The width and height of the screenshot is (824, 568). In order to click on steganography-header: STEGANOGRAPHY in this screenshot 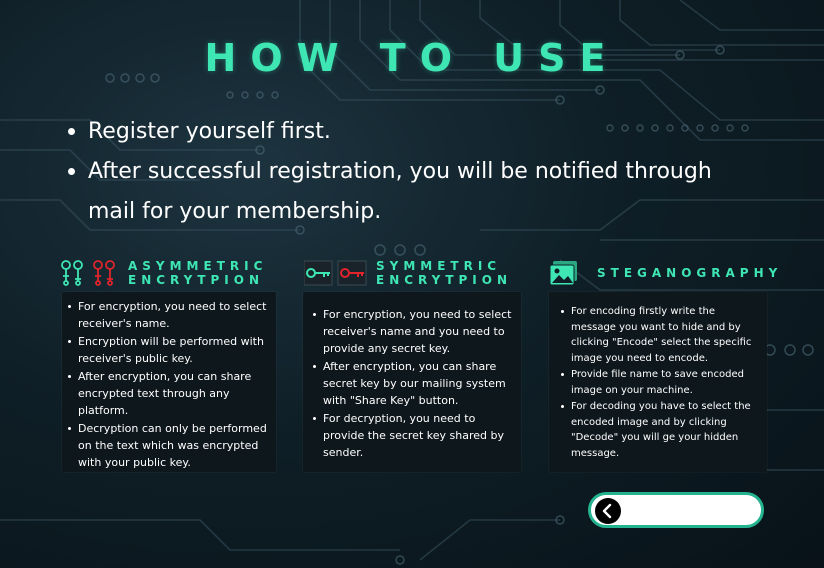, I will do `click(665, 273)`.